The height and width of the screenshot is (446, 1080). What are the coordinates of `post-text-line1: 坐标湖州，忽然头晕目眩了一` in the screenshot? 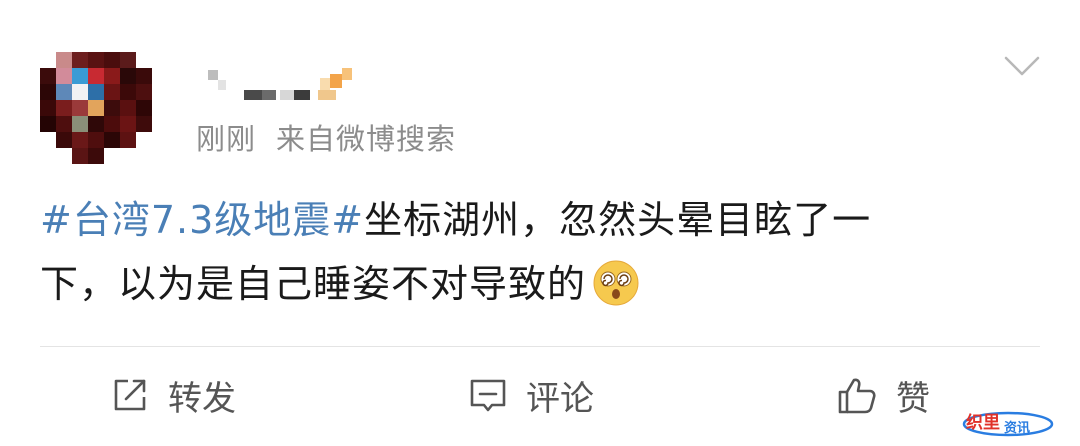 It's located at (618, 220).